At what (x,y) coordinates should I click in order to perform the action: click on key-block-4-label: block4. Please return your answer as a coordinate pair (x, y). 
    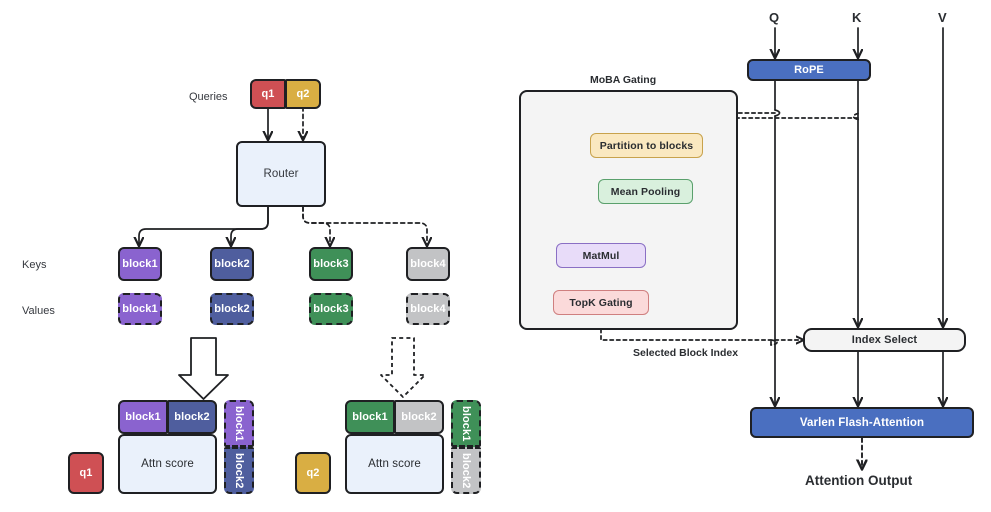
    Looking at the image, I should click on (428, 264).